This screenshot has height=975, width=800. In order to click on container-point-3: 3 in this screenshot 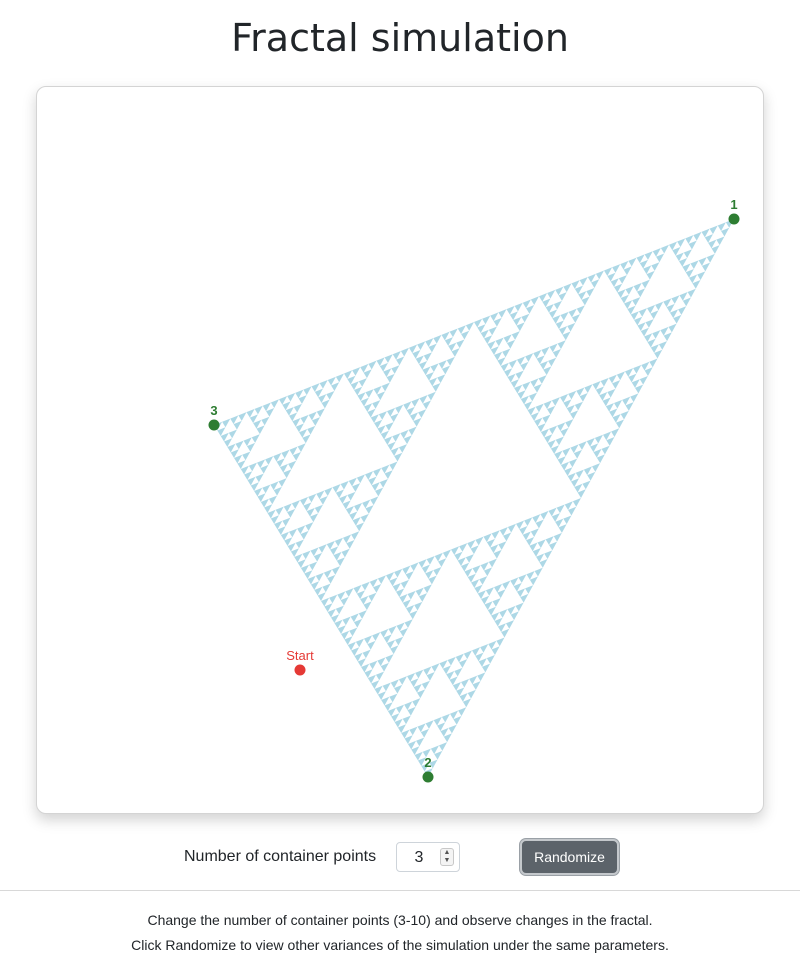, I will do `click(214, 417)`.